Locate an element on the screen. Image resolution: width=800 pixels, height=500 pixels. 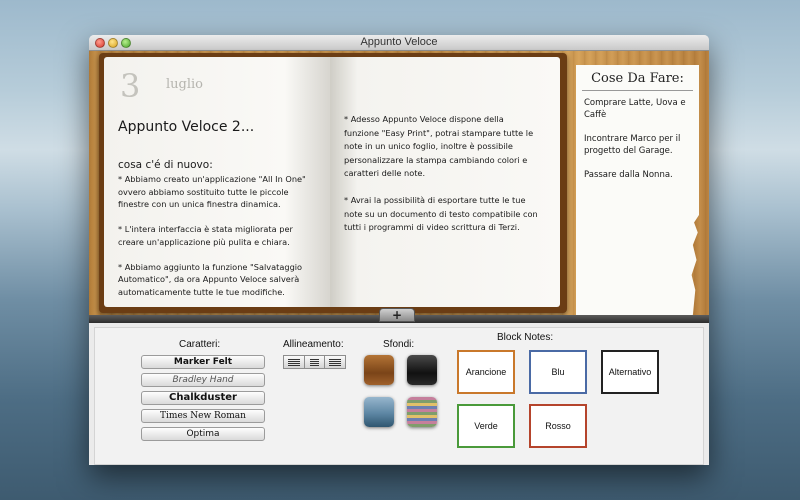
window-title: Appunto Veloce is located at coordinates (399, 42).